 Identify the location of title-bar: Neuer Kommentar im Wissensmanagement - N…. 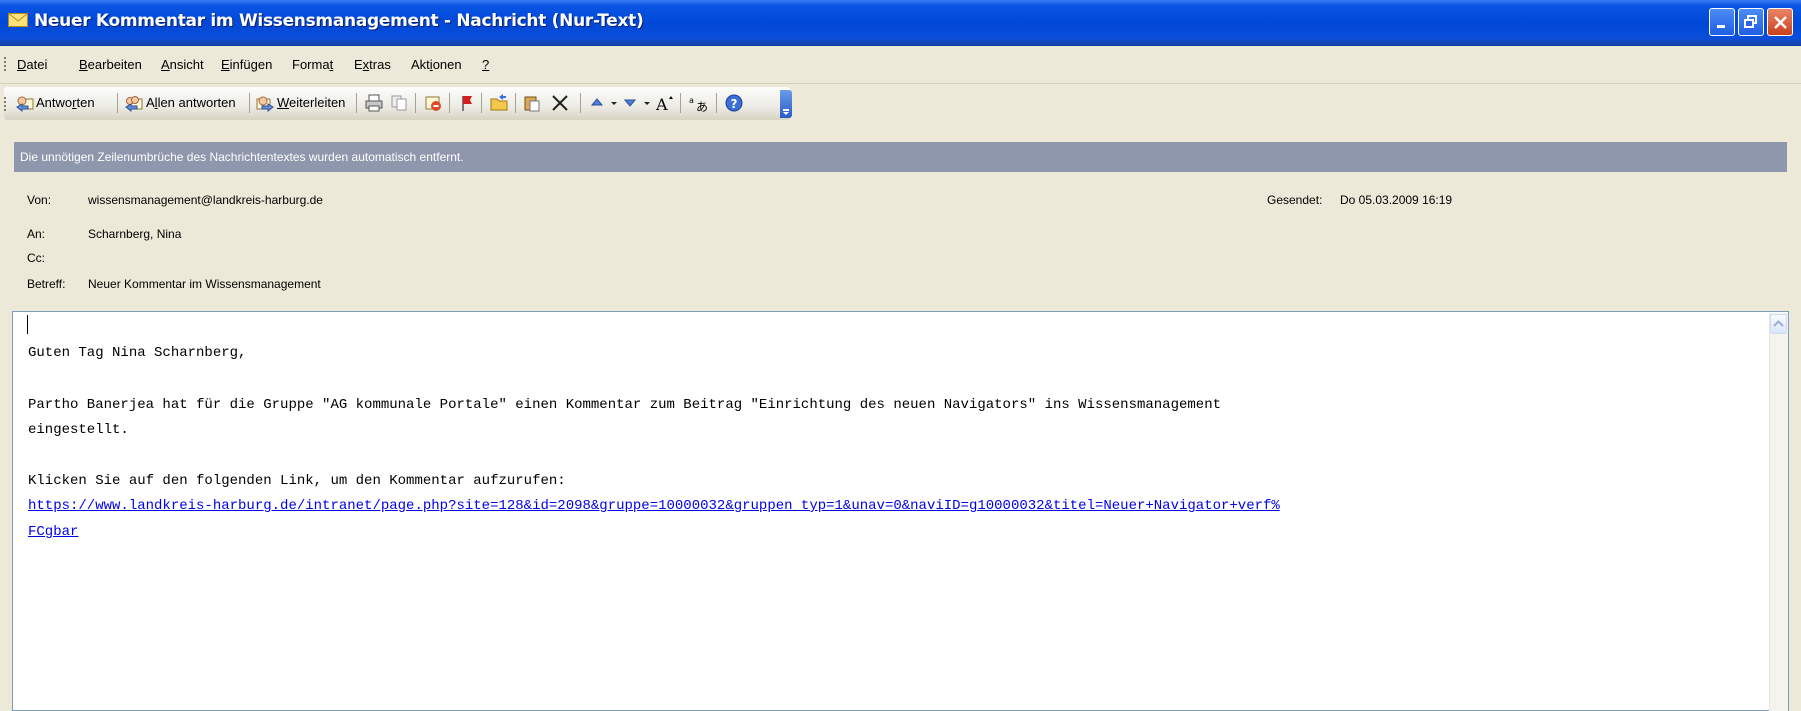
(900, 23).